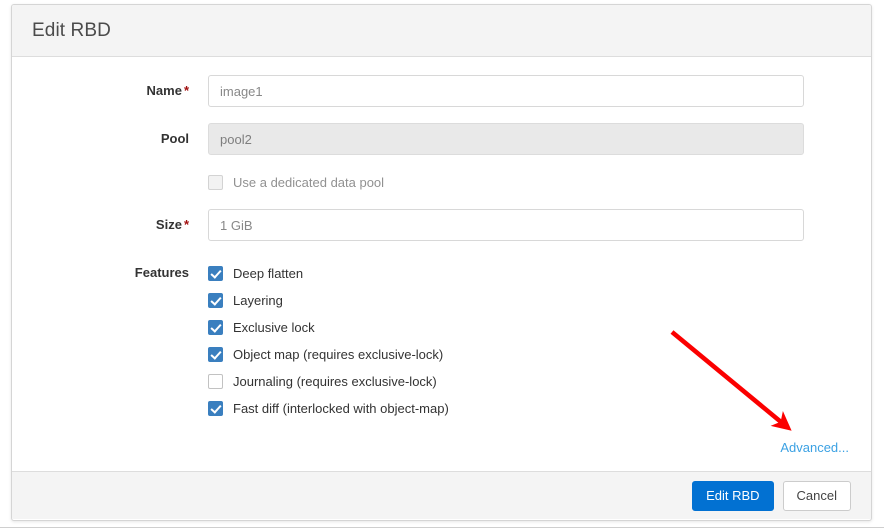 This screenshot has height=532, width=884. What do you see at coordinates (258, 300) in the screenshot?
I see `feature-label-layering: Layering` at bounding box center [258, 300].